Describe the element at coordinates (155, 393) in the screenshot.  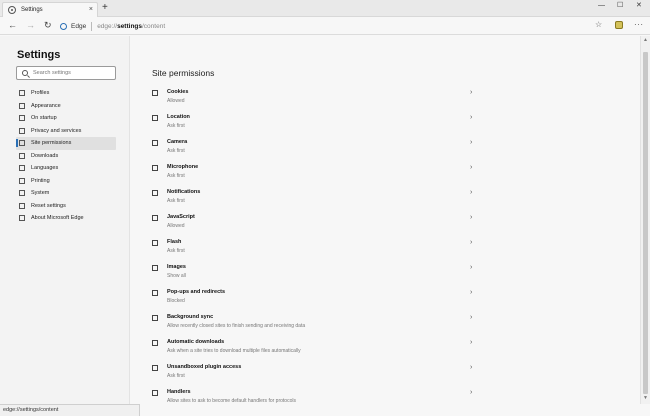
I see `handler-icon` at that location.